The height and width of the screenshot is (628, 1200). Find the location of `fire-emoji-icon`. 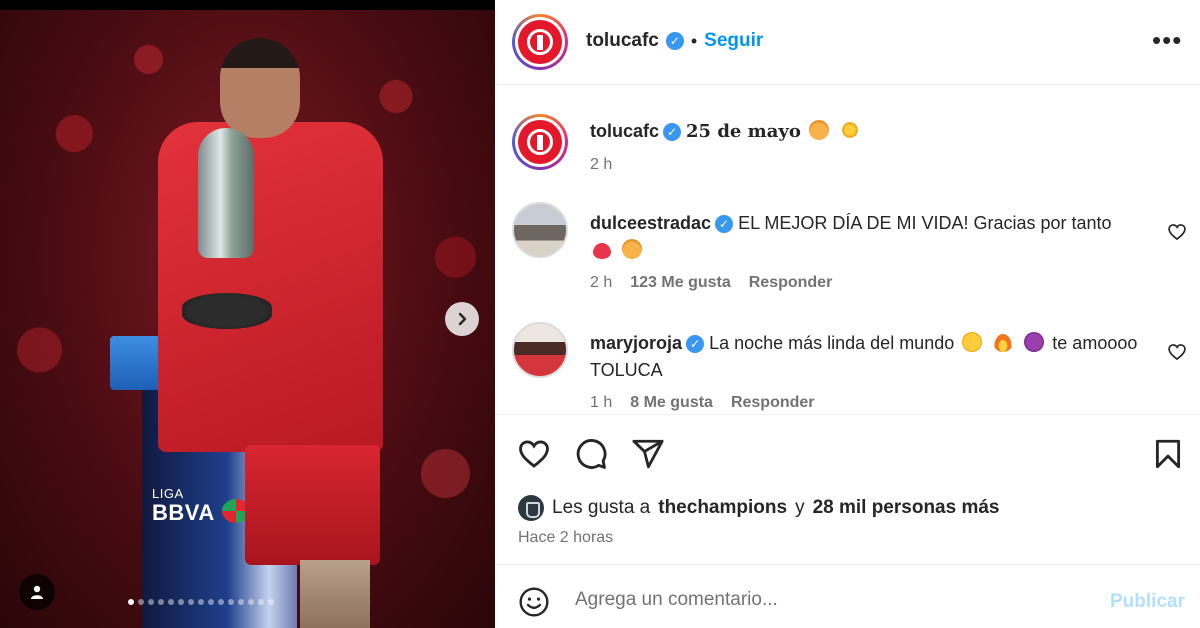

fire-emoji-icon is located at coordinates (1003, 342).